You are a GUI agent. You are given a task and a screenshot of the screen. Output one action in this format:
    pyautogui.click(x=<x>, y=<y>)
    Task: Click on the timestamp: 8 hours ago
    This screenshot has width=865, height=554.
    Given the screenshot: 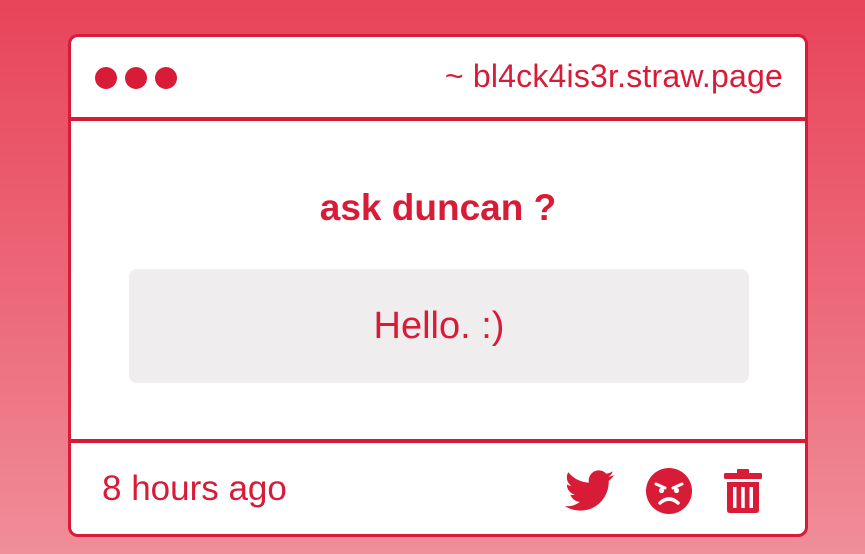 What is the action you would take?
    pyautogui.click(x=194, y=488)
    